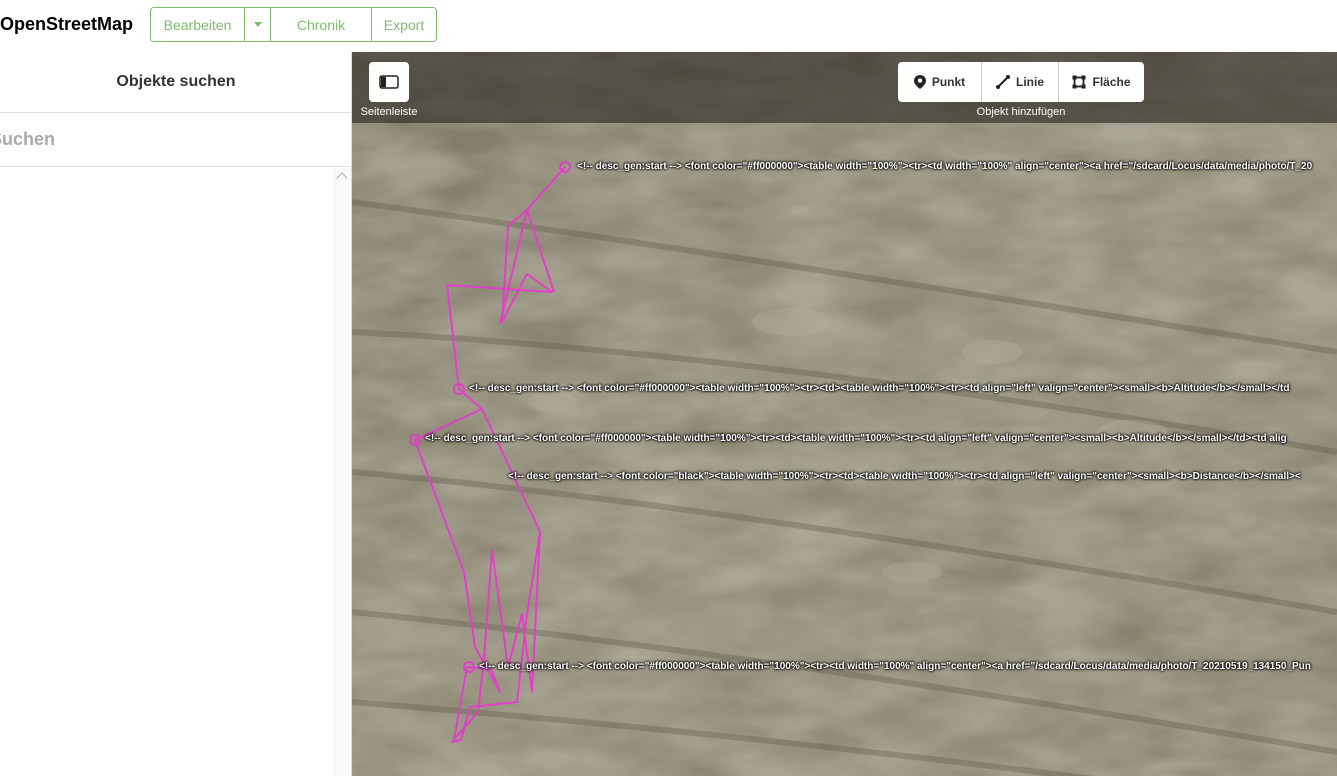 The width and height of the screenshot is (1337, 776). Describe the element at coordinates (342, 178) in the screenshot. I see `scroll-up-icon` at that location.